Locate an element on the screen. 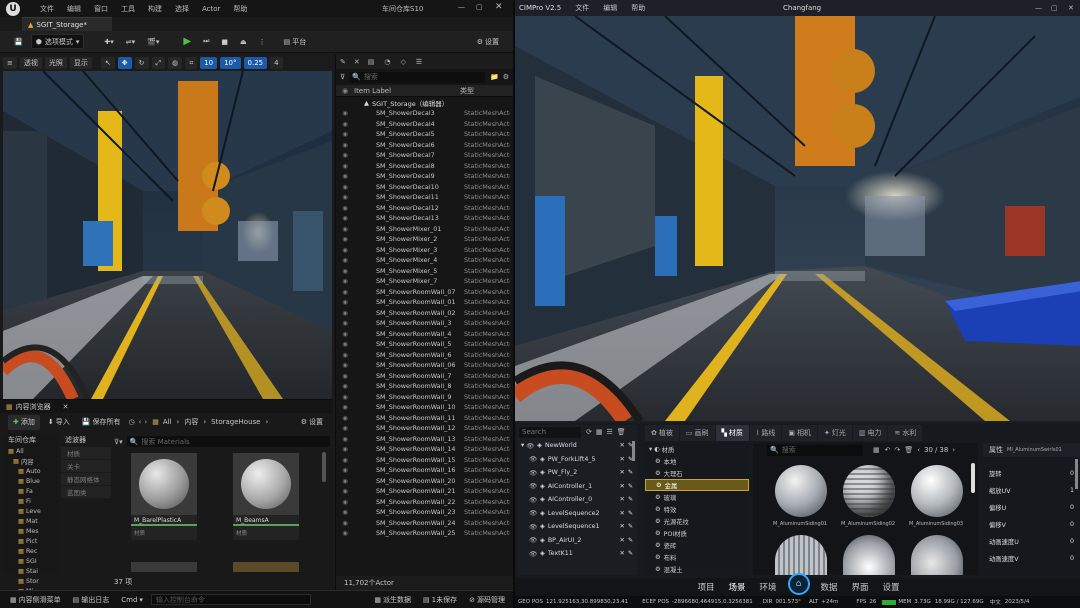 The image size is (1080, 608). eject-icon: ⏏ is located at coordinates (243, 41).